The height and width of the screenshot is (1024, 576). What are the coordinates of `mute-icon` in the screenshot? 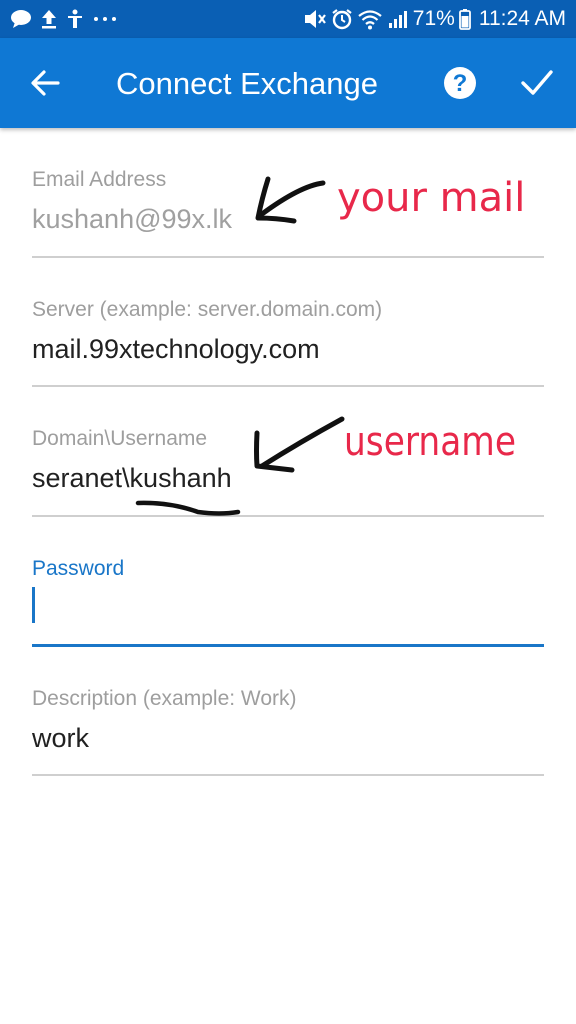 It's located at (315, 19).